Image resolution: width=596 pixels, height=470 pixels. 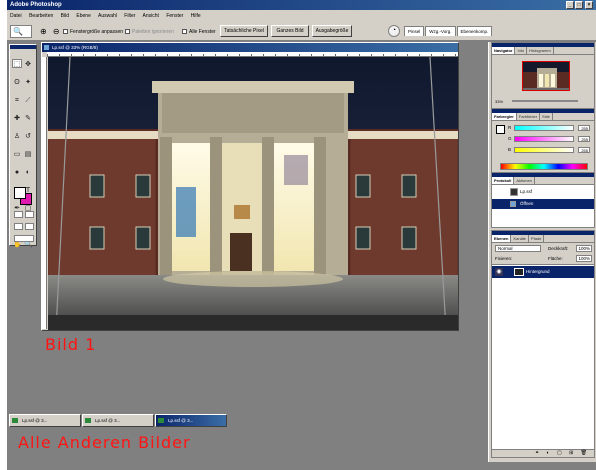 What do you see at coordinates (17, 81) in the screenshot?
I see `lasso-tool-icon: ʘ` at bounding box center [17, 81].